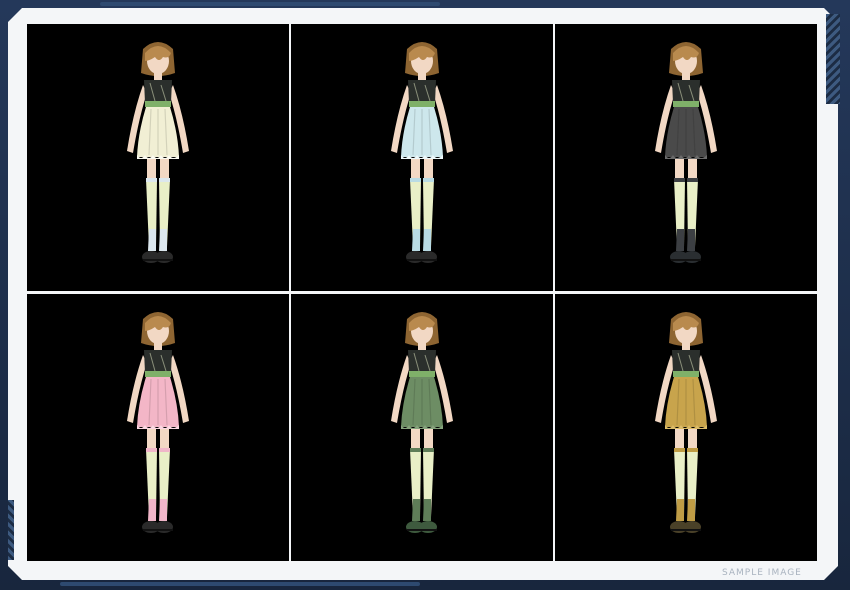 The width and height of the screenshot is (850, 590). What do you see at coordinates (270, 4) in the screenshot?
I see `frame-accent-top` at bounding box center [270, 4].